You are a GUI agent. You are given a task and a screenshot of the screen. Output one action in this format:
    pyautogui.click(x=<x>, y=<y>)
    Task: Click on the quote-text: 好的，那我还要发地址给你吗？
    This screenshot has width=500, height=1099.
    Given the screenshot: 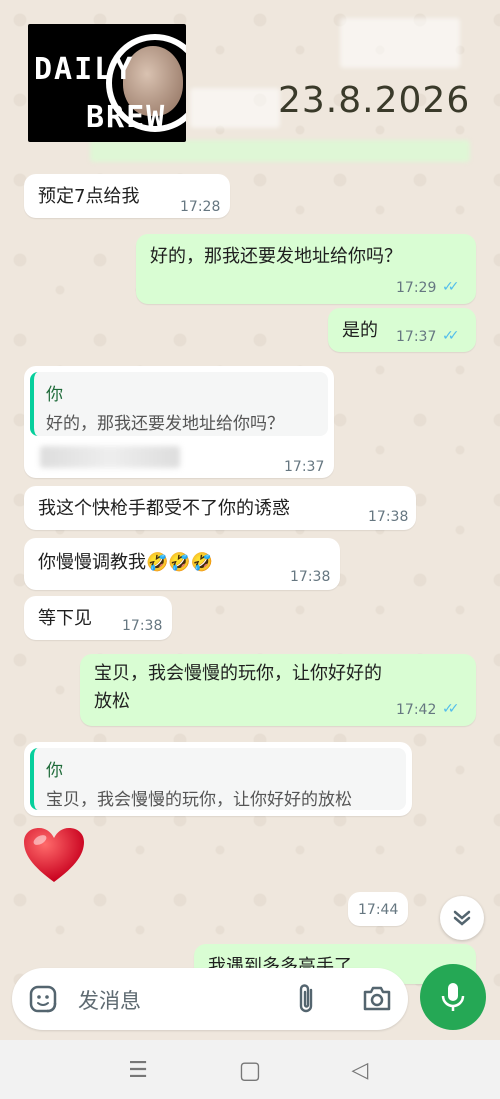 What is the action you would take?
    pyautogui.click(x=165, y=424)
    